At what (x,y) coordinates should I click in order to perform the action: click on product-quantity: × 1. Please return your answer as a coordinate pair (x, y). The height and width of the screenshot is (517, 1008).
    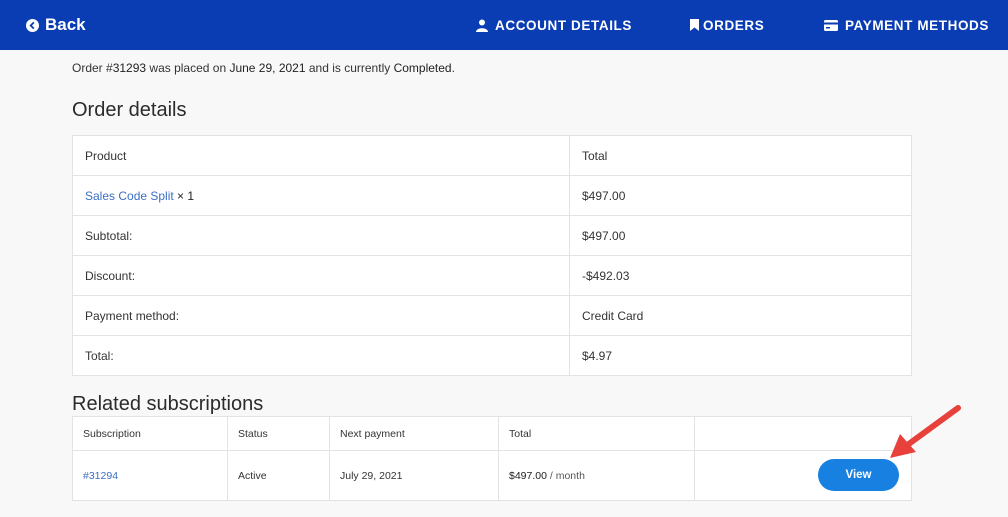
    Looking at the image, I should click on (184, 195).